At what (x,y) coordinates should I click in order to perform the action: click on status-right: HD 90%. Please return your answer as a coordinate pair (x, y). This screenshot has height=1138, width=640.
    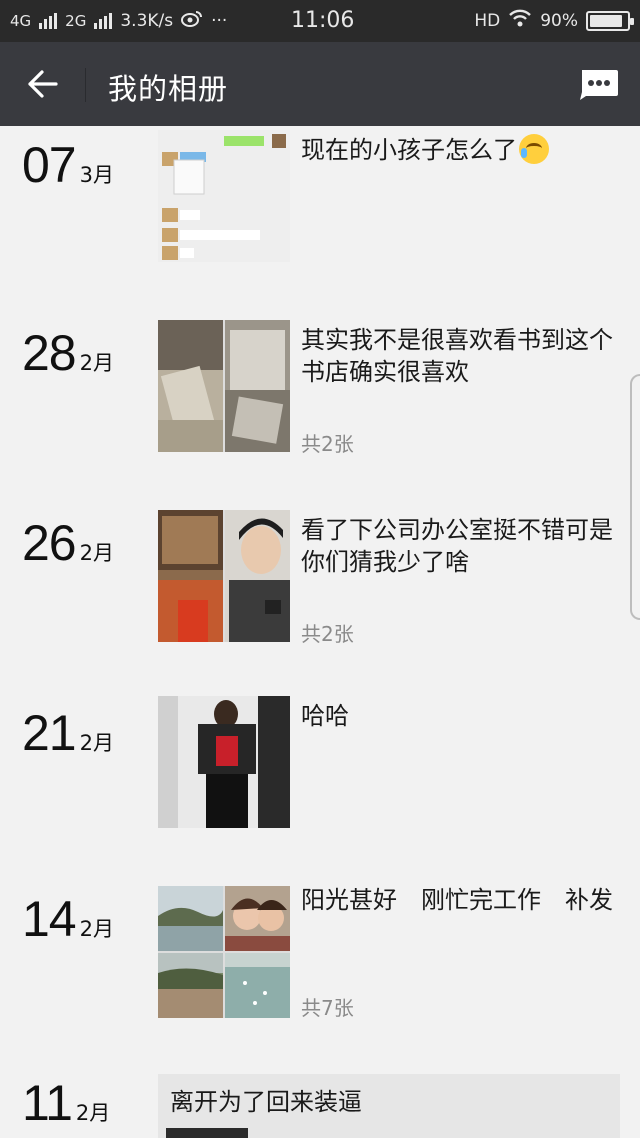
    Looking at the image, I should click on (554, 20).